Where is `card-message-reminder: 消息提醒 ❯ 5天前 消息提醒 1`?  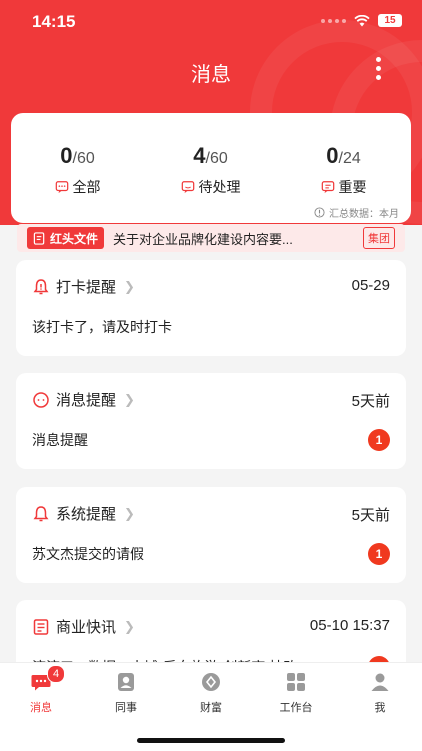 card-message-reminder: 消息提醒 ❯ 5天前 消息提醒 1 is located at coordinates (211, 421).